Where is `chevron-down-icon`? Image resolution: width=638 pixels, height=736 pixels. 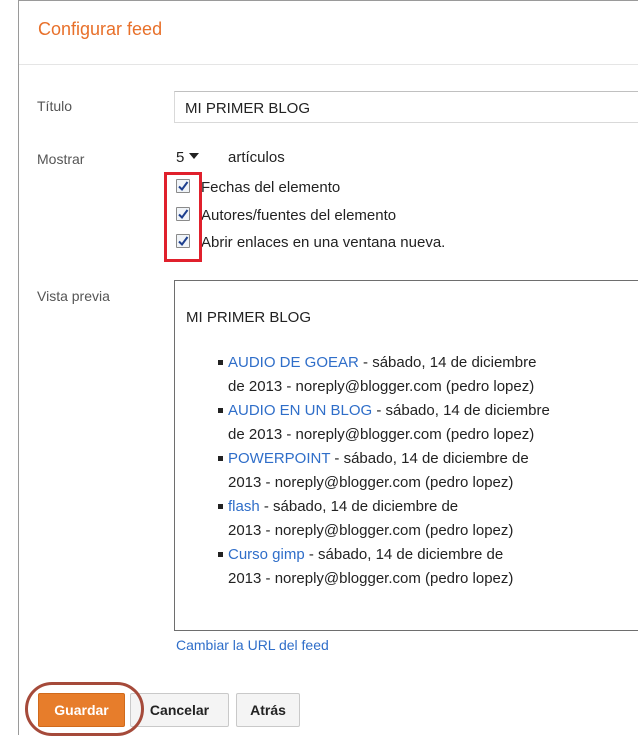 chevron-down-icon is located at coordinates (194, 156).